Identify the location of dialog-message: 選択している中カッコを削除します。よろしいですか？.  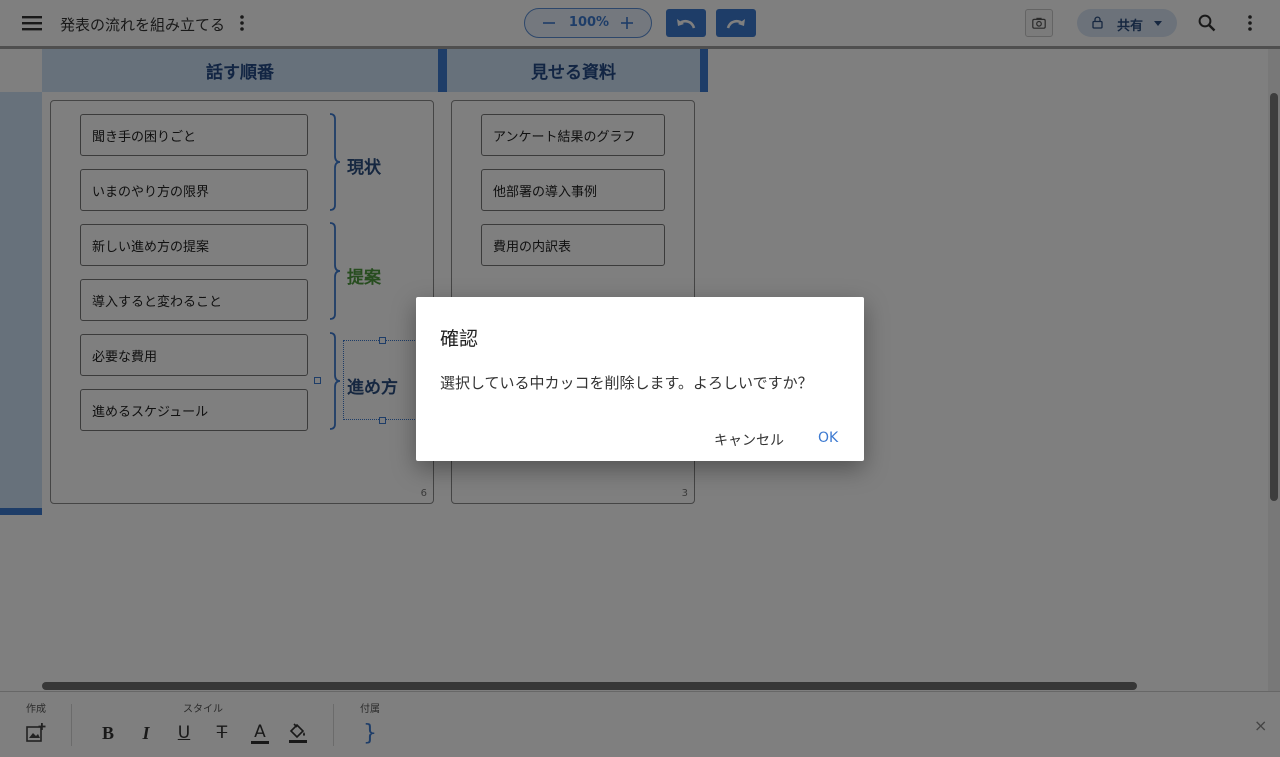
(626, 383).